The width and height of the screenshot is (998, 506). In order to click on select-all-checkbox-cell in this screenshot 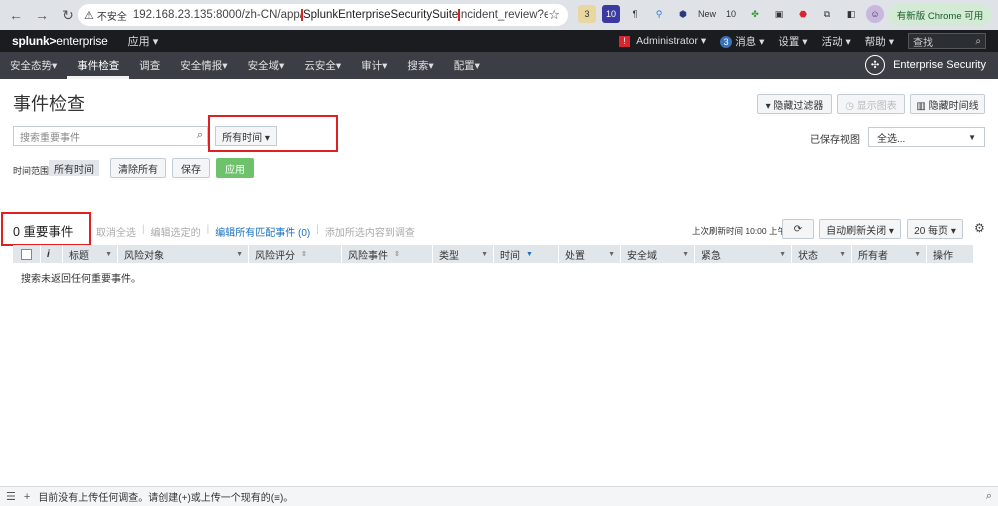, I will do `click(27, 254)`.